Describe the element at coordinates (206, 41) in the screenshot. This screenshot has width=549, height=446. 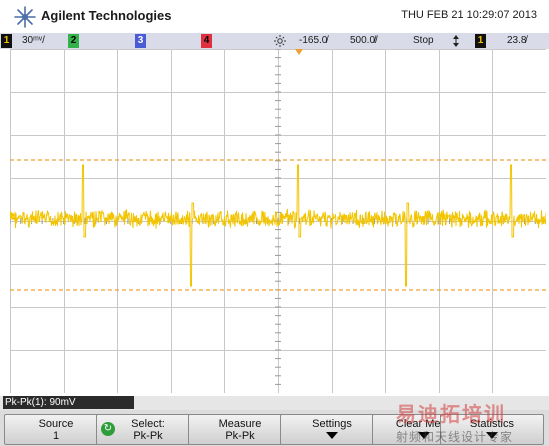
I see `channel-4-button: 4` at that location.